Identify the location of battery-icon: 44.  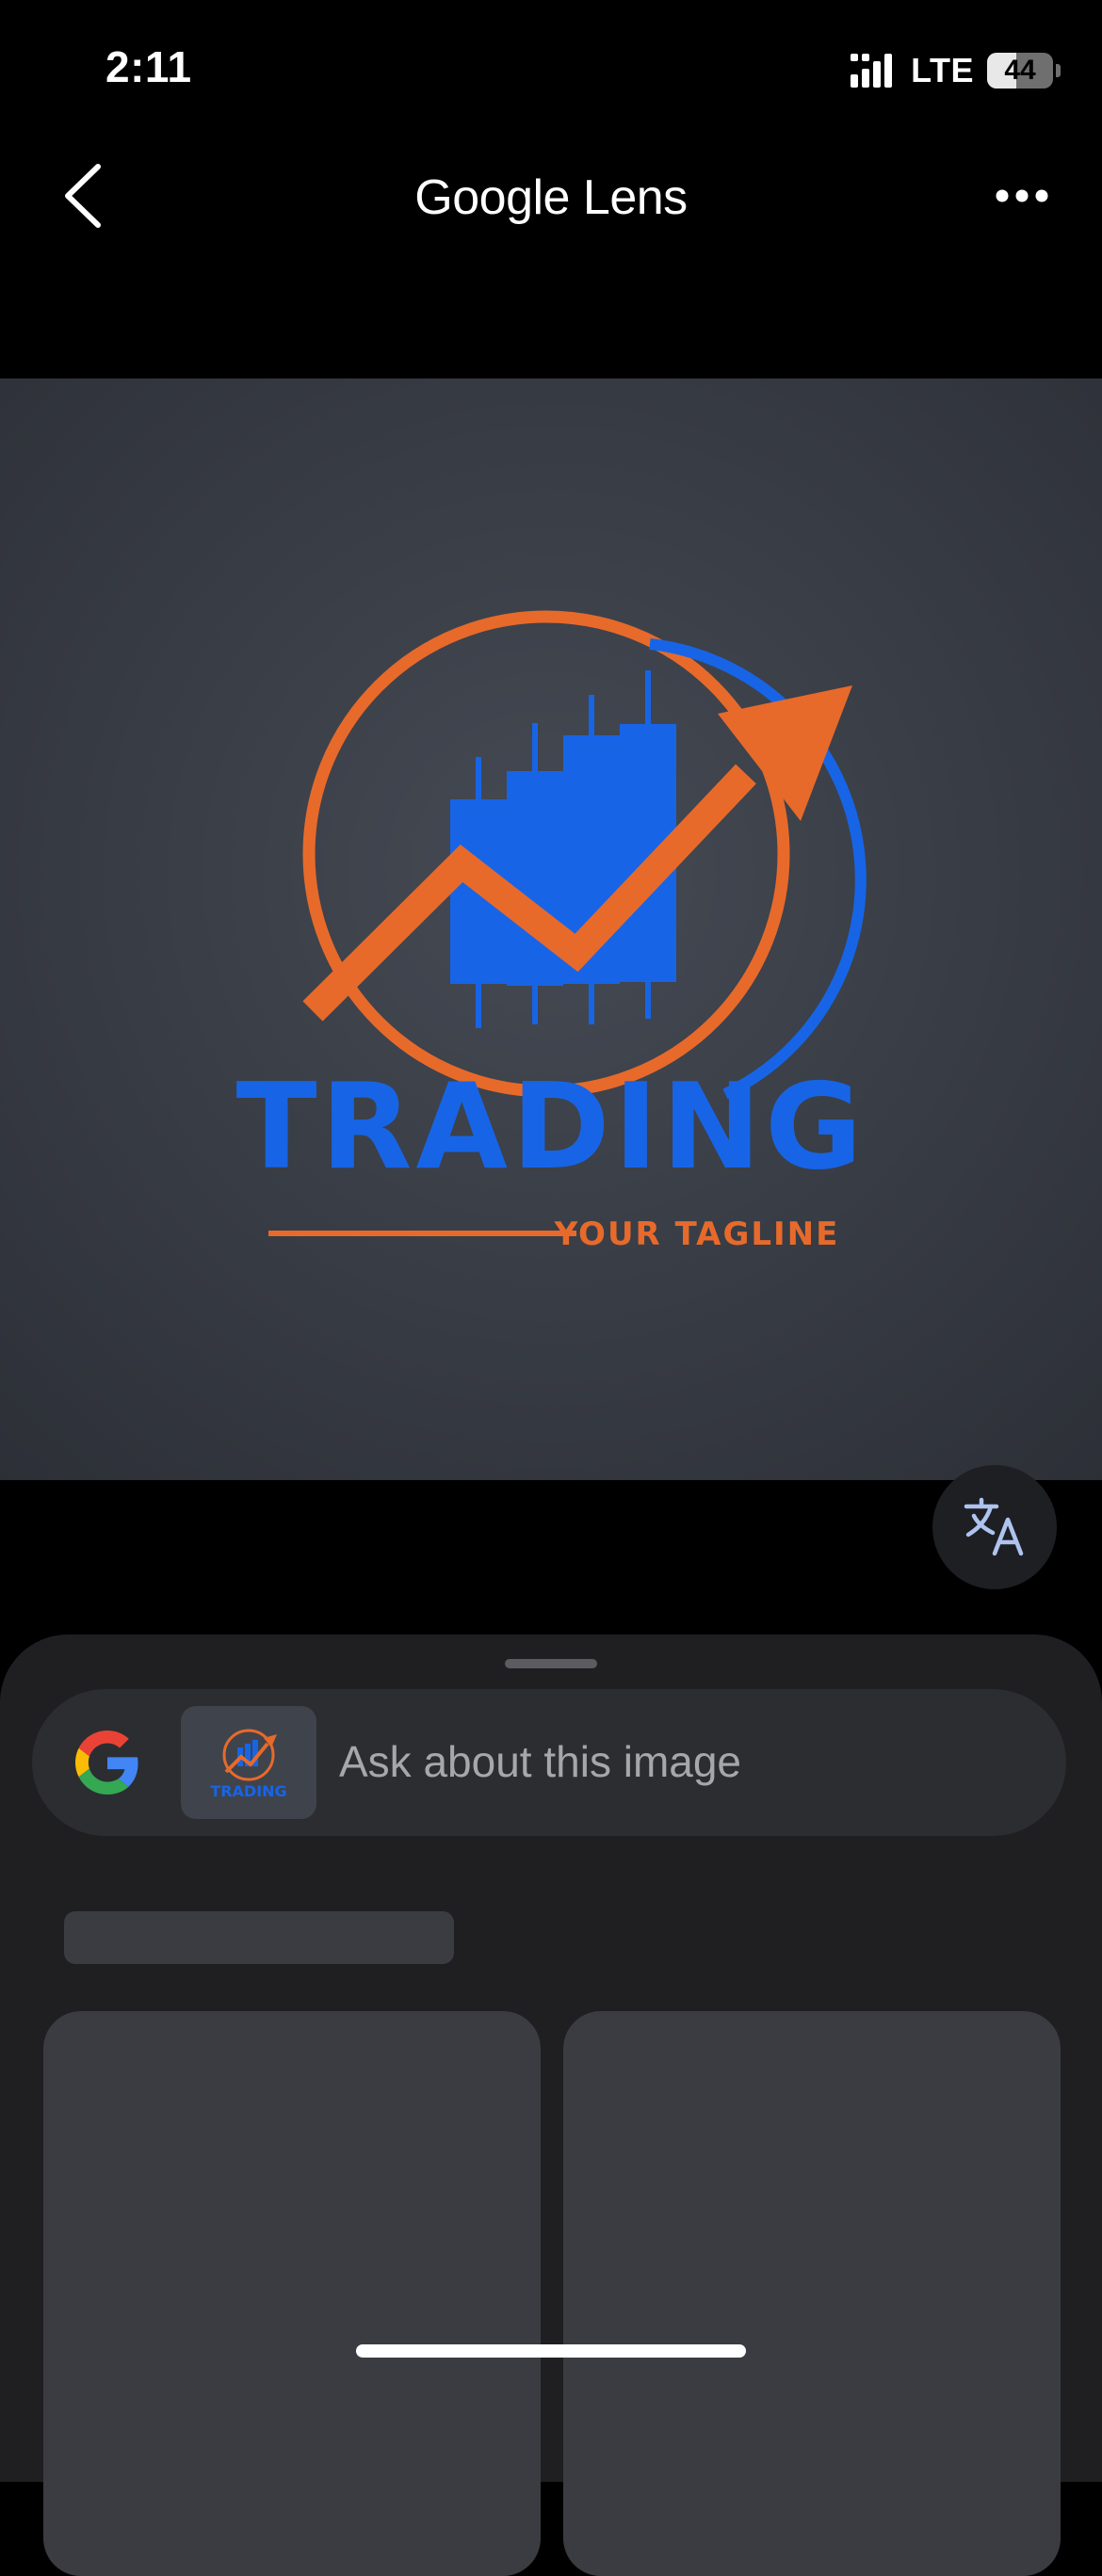
(1024, 71).